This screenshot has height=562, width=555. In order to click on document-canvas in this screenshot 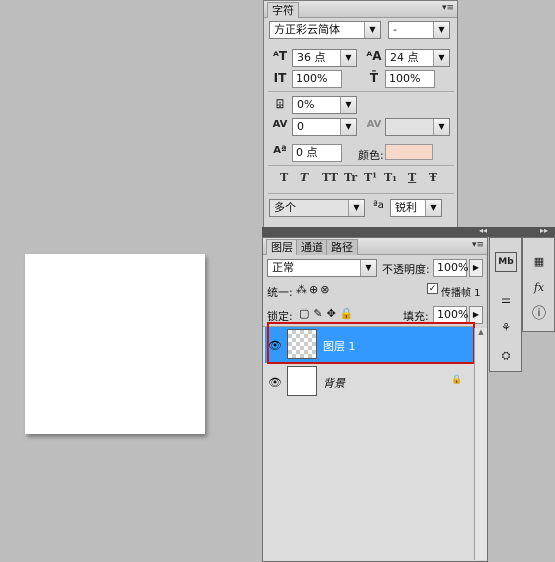, I will do `click(115, 344)`.